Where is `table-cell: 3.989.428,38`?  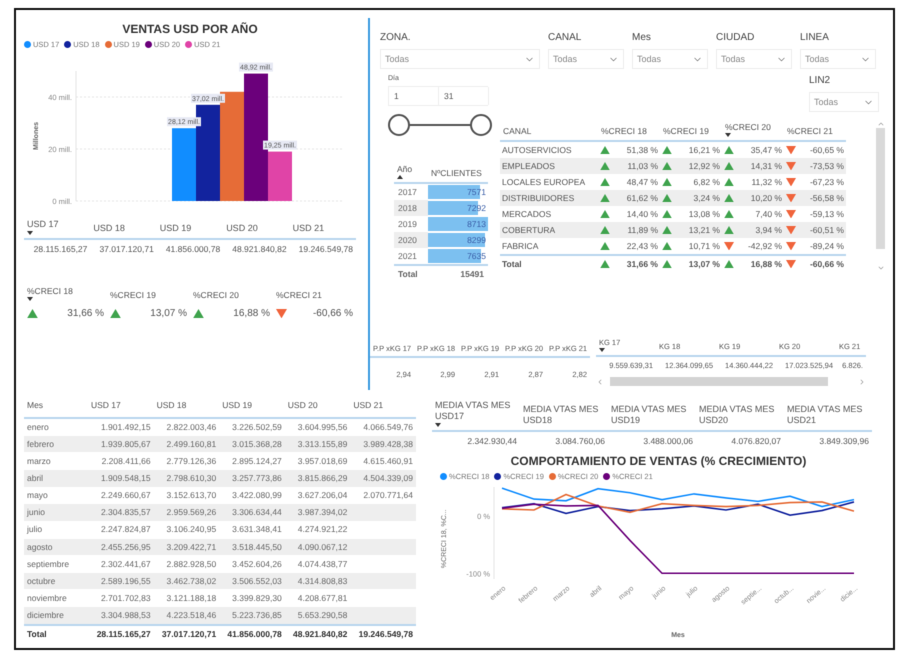 table-cell: 3.989.428,38 is located at coordinates (383, 444).